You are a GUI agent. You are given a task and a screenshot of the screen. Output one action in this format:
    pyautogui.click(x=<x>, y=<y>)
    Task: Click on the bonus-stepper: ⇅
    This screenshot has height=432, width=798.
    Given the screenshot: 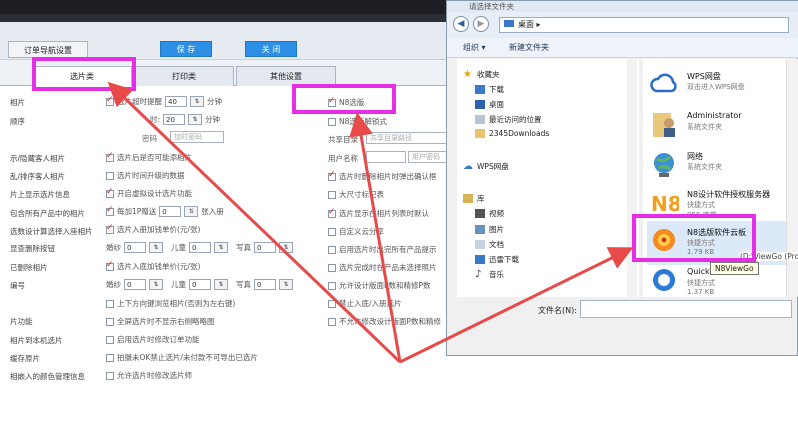 What is the action you would take?
    pyautogui.click(x=191, y=211)
    